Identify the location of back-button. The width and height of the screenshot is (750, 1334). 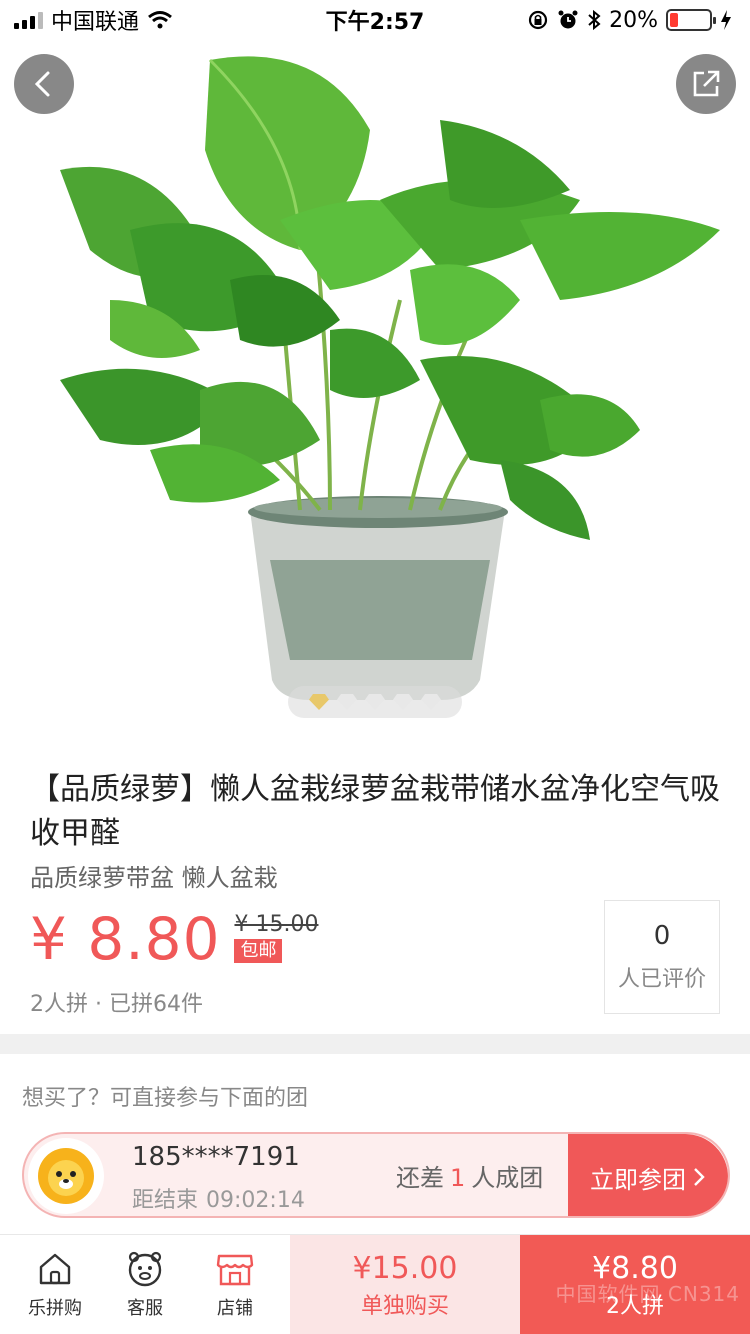
(44, 84).